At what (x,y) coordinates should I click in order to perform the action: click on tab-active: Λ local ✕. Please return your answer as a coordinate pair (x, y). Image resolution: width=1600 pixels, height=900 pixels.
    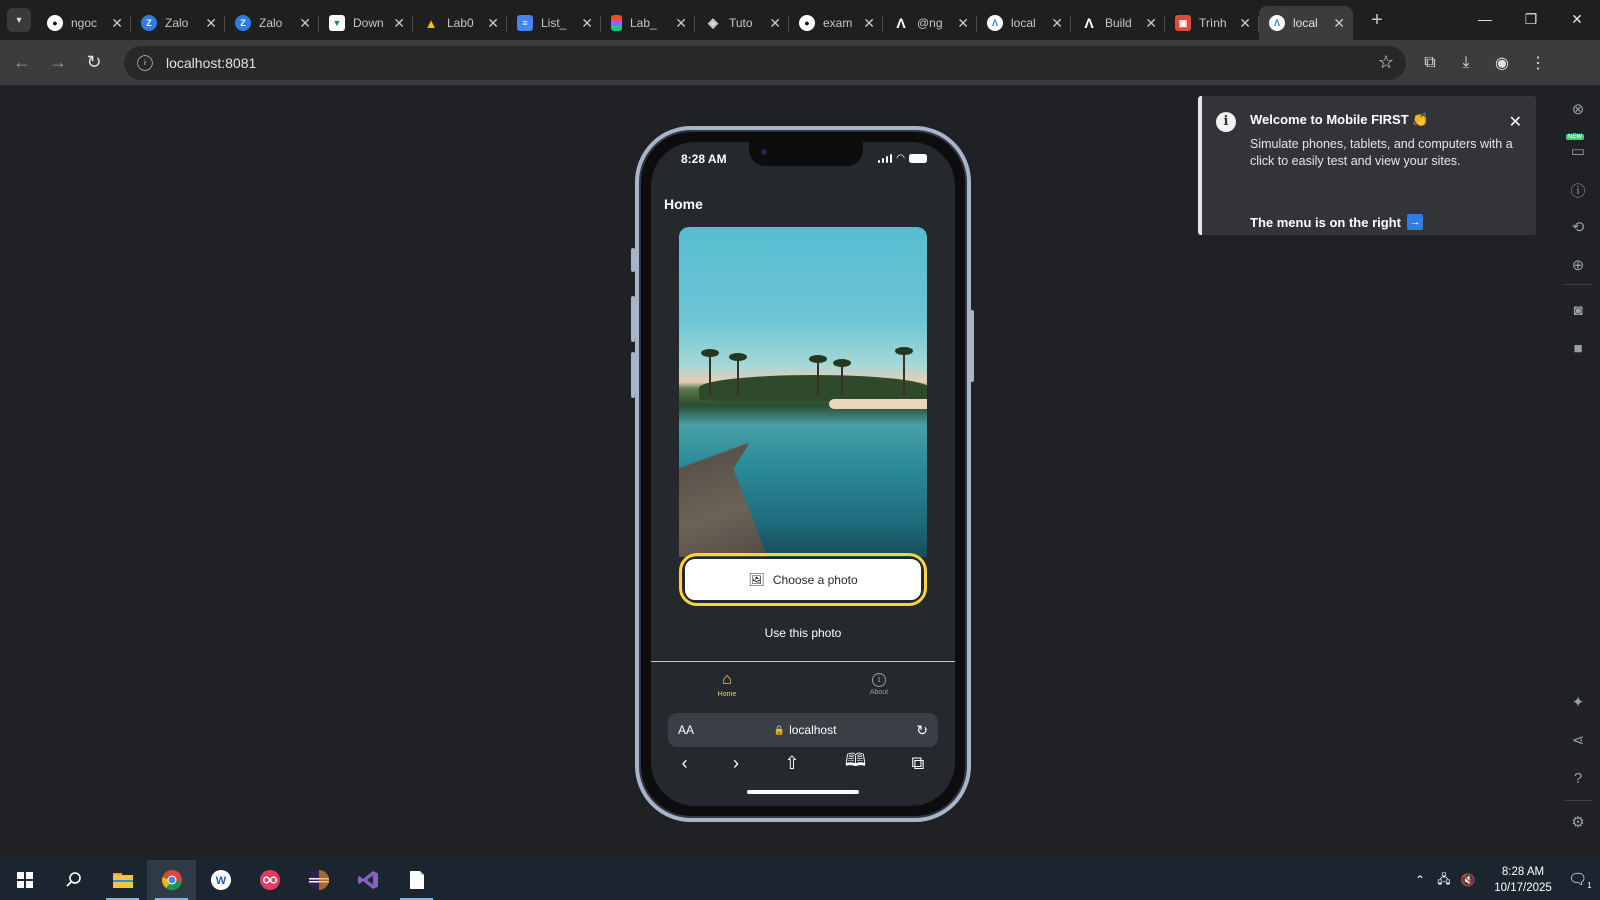
    Looking at the image, I should click on (1306, 23).